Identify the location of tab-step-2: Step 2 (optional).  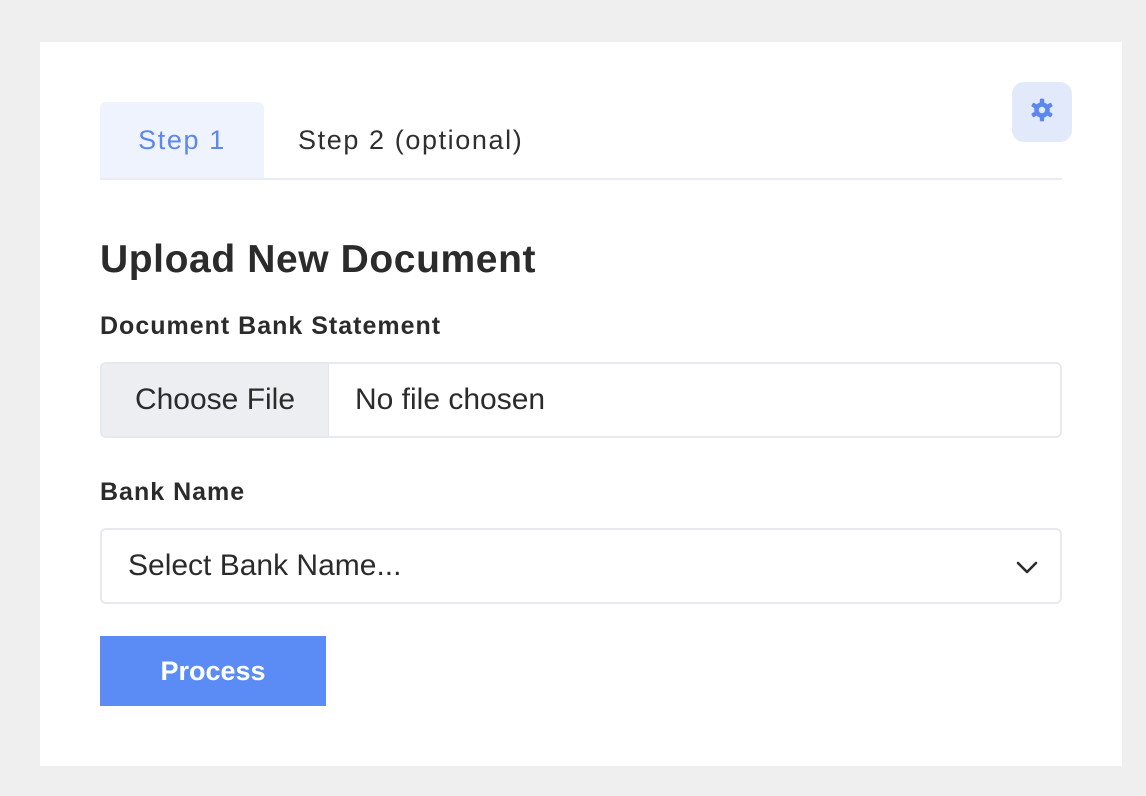
(393, 140).